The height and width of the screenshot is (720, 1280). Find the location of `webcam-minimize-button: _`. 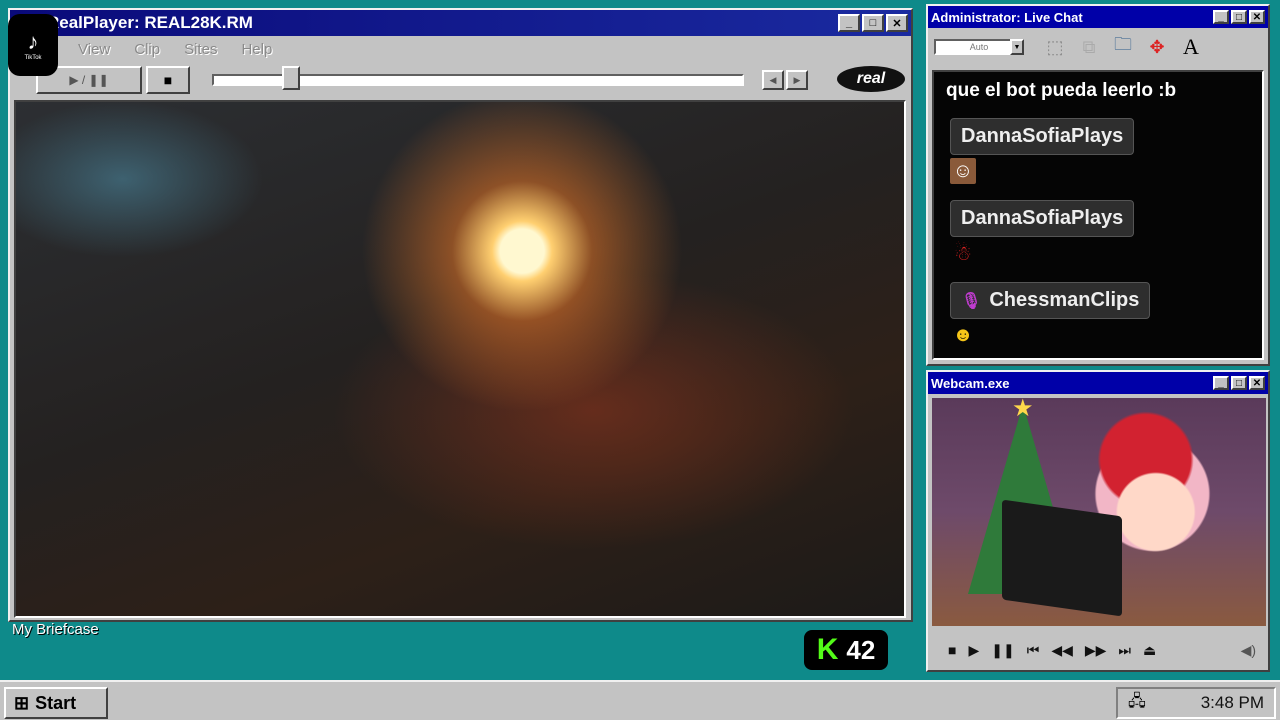

webcam-minimize-button: _ is located at coordinates (1221, 383).